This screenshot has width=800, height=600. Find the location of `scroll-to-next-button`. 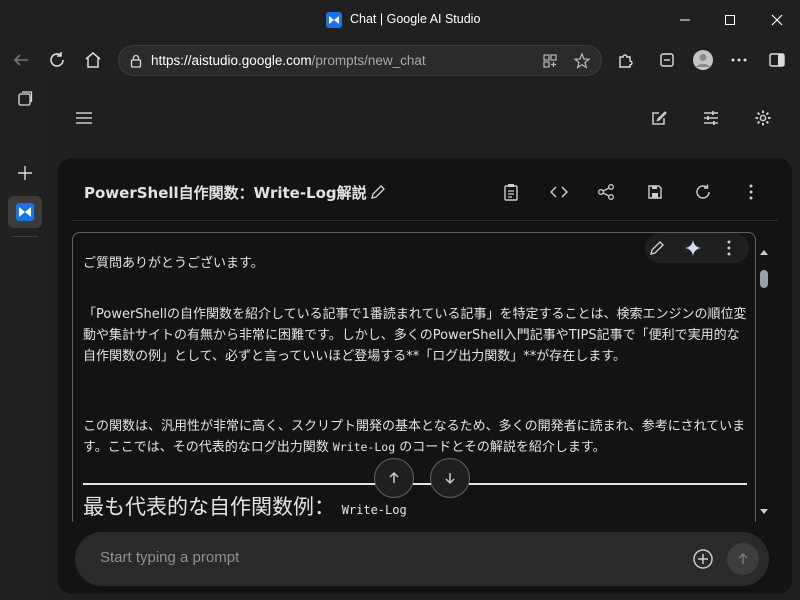

scroll-to-next-button is located at coordinates (450, 478).